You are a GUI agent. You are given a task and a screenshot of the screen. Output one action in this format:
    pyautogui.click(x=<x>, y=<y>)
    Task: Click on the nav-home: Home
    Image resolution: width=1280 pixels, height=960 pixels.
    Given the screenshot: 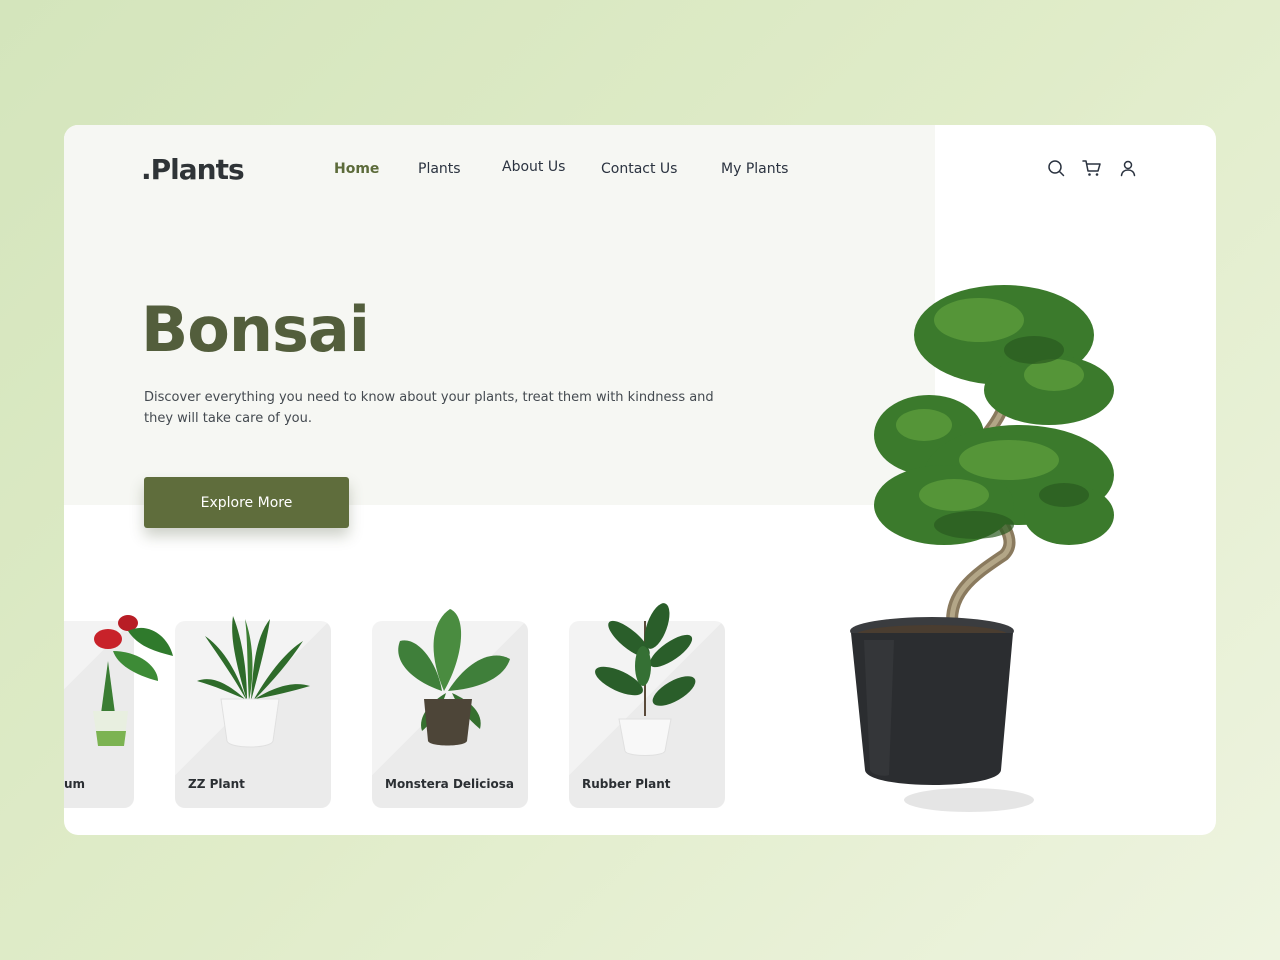 What is the action you would take?
    pyautogui.click(x=356, y=169)
    